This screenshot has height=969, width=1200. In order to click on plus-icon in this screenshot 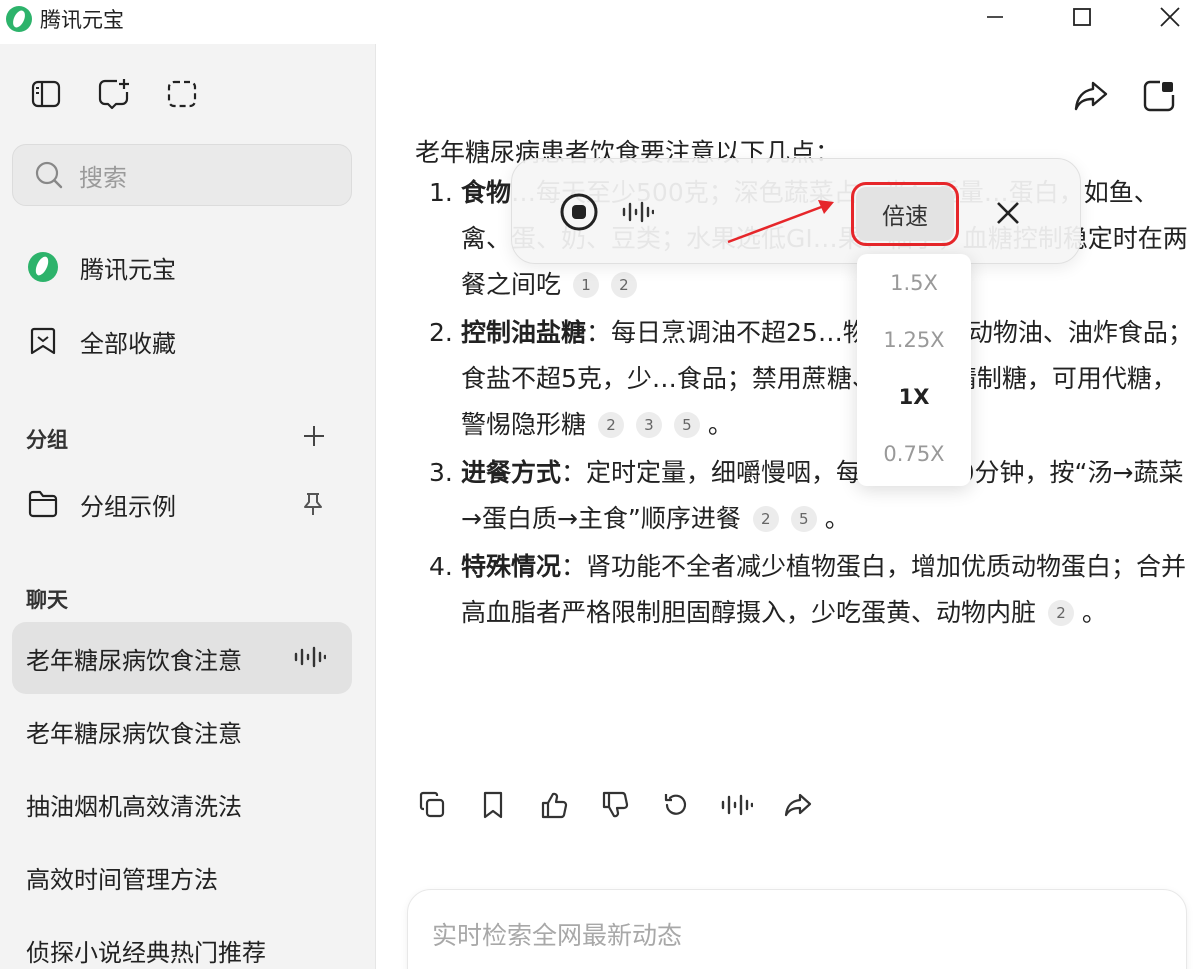, I will do `click(314, 436)`.